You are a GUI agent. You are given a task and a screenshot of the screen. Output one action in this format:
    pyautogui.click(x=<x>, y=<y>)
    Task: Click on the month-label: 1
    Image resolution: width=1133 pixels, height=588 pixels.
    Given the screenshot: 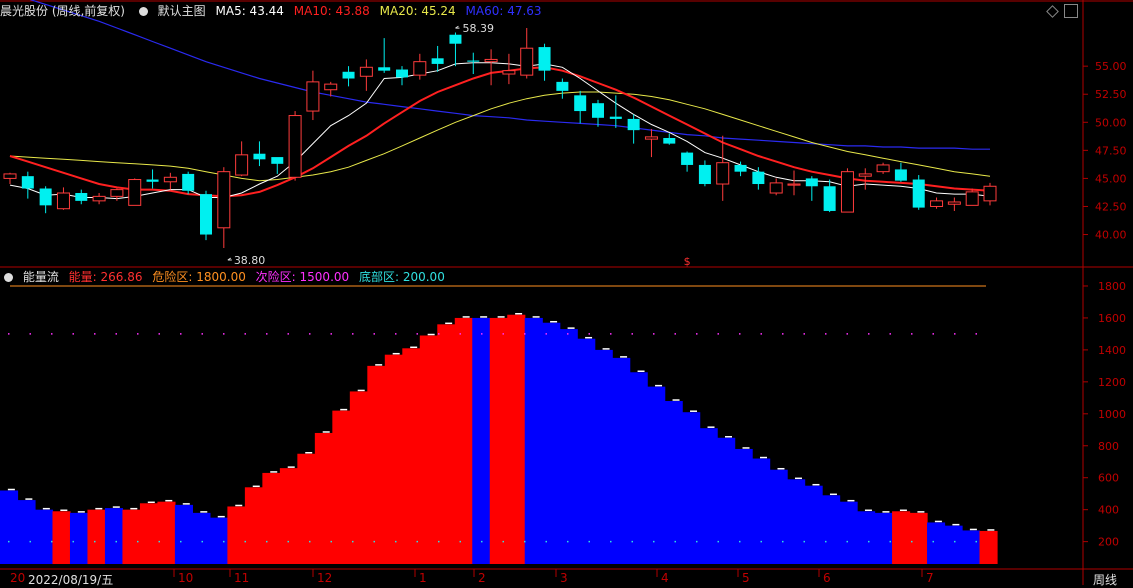 What is the action you would take?
    pyautogui.click(x=423, y=578)
    